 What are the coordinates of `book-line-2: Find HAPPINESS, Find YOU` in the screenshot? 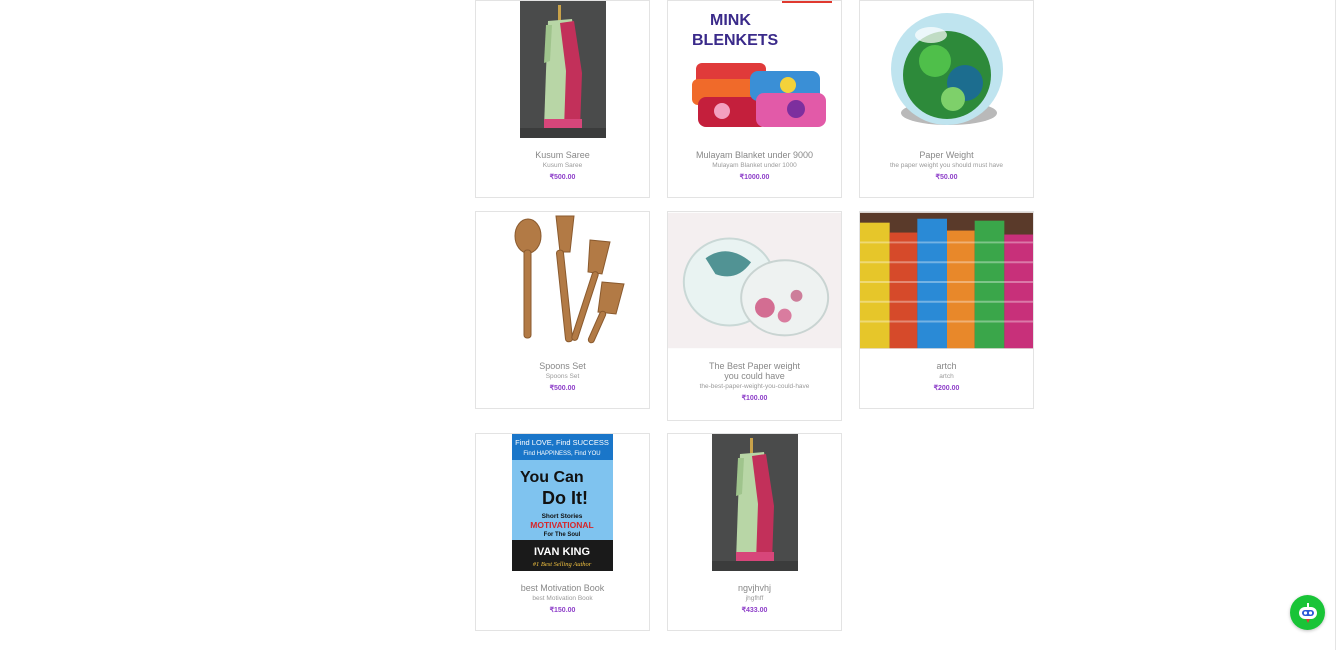 It's located at (561, 454).